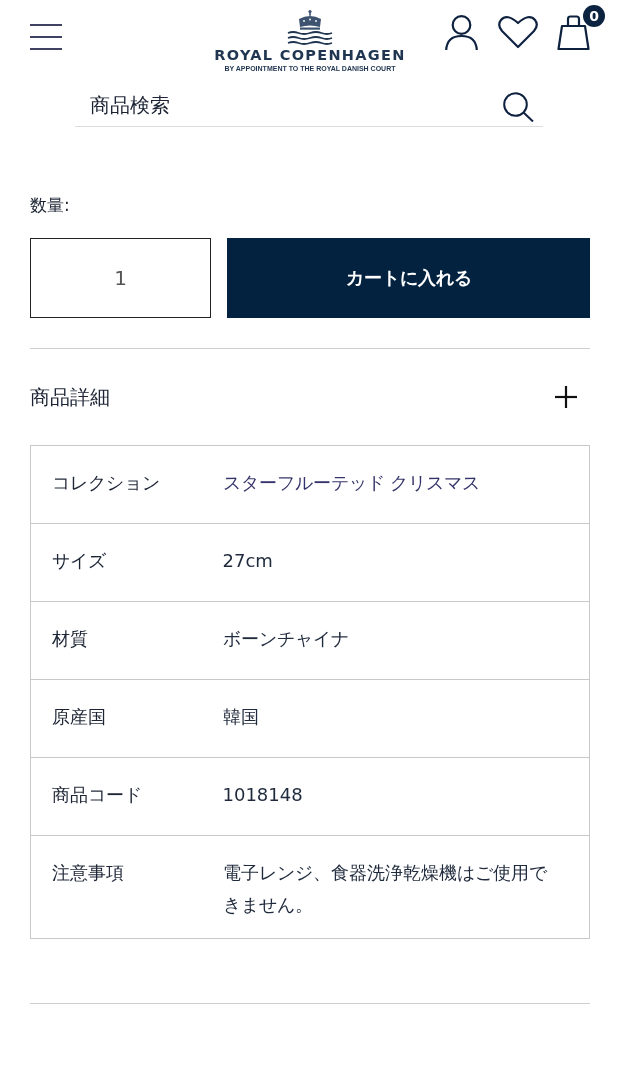  Describe the element at coordinates (126, 718) in the screenshot. I see `spec-label: 原産国` at that location.